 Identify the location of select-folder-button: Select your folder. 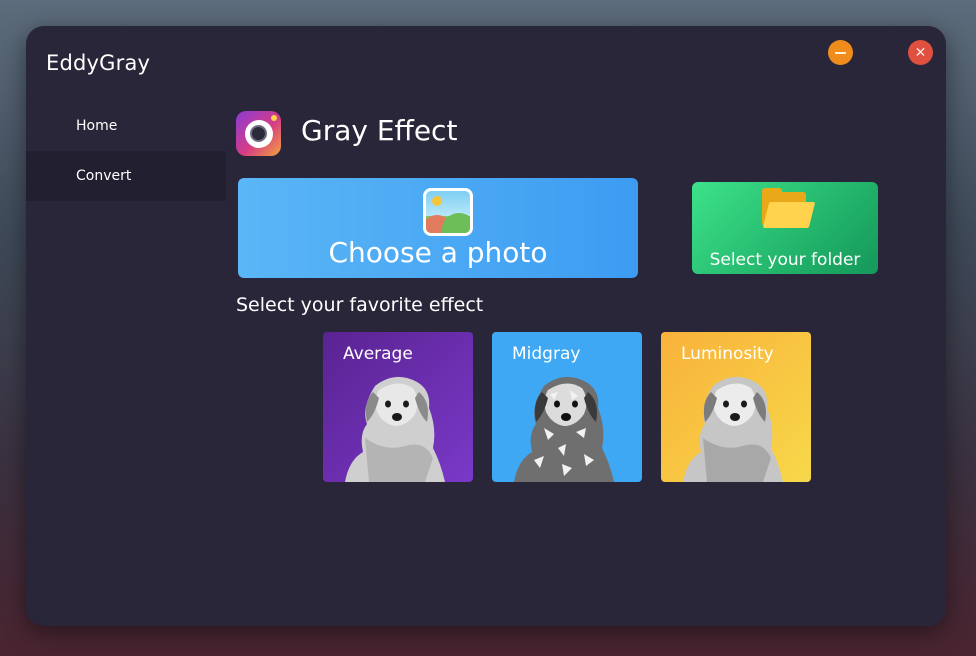
(785, 228).